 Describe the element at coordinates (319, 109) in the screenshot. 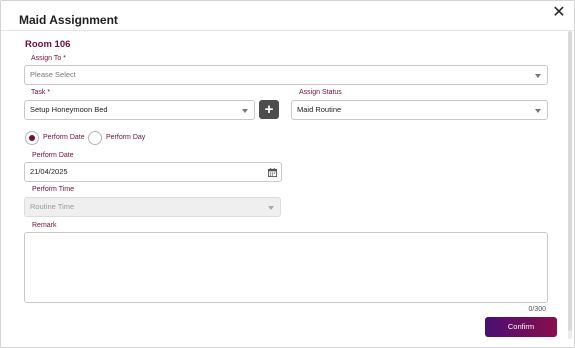

I see `assign-status-value: Maid Routine` at that location.